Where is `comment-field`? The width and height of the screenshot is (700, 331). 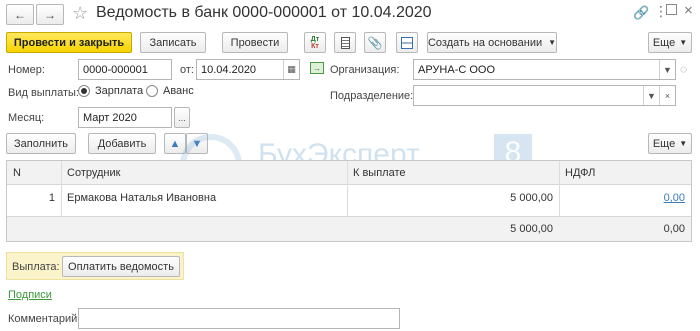 comment-field is located at coordinates (239, 318).